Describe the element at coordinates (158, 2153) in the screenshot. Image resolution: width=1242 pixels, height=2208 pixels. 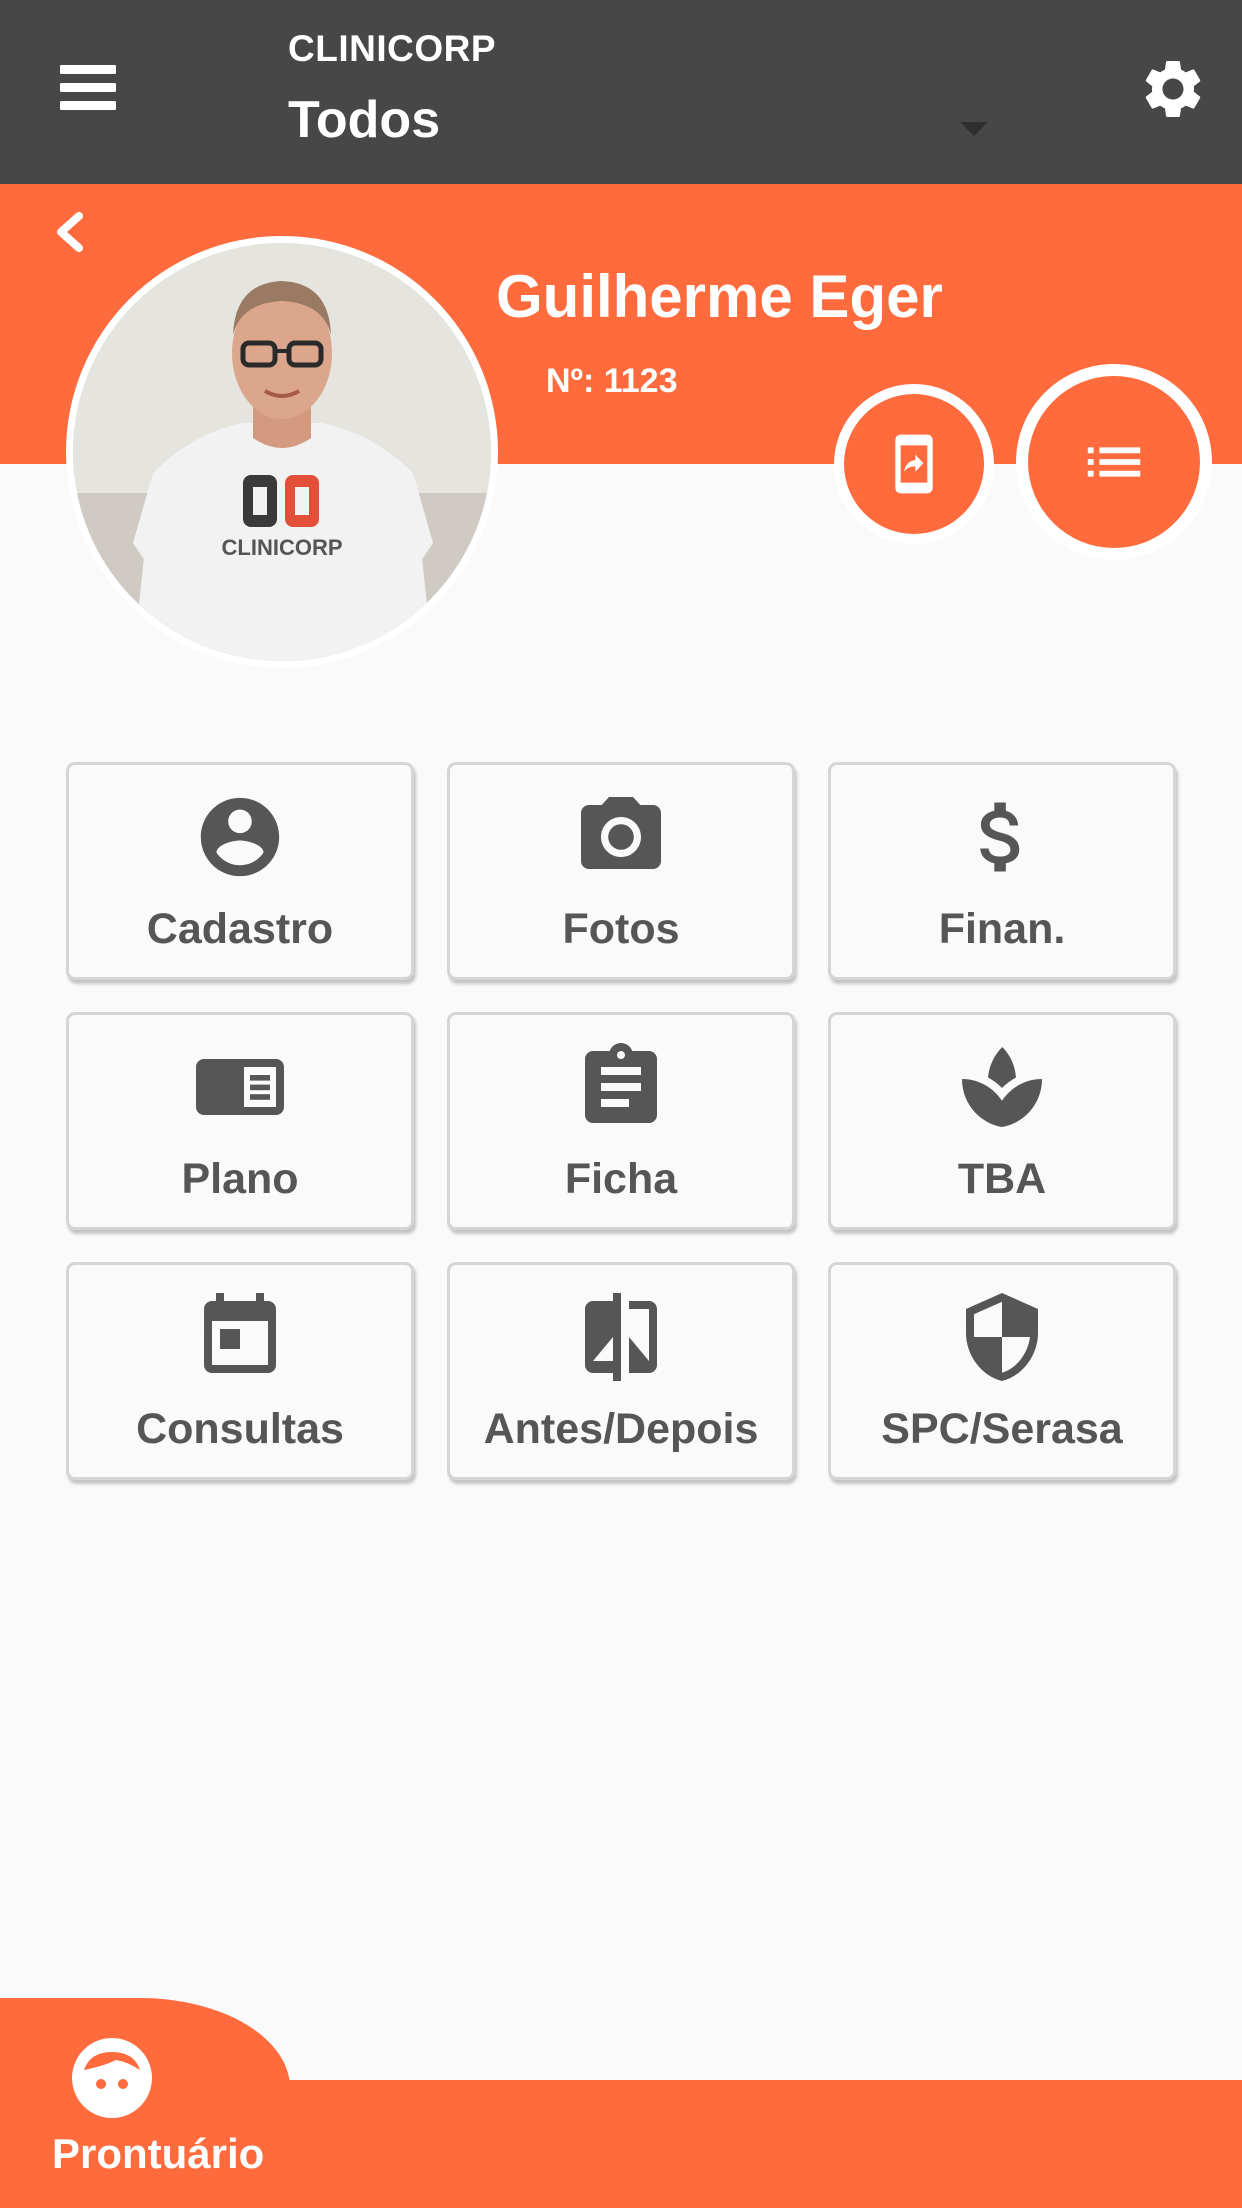
I see `bottom-nav-label: Prontuário` at that location.